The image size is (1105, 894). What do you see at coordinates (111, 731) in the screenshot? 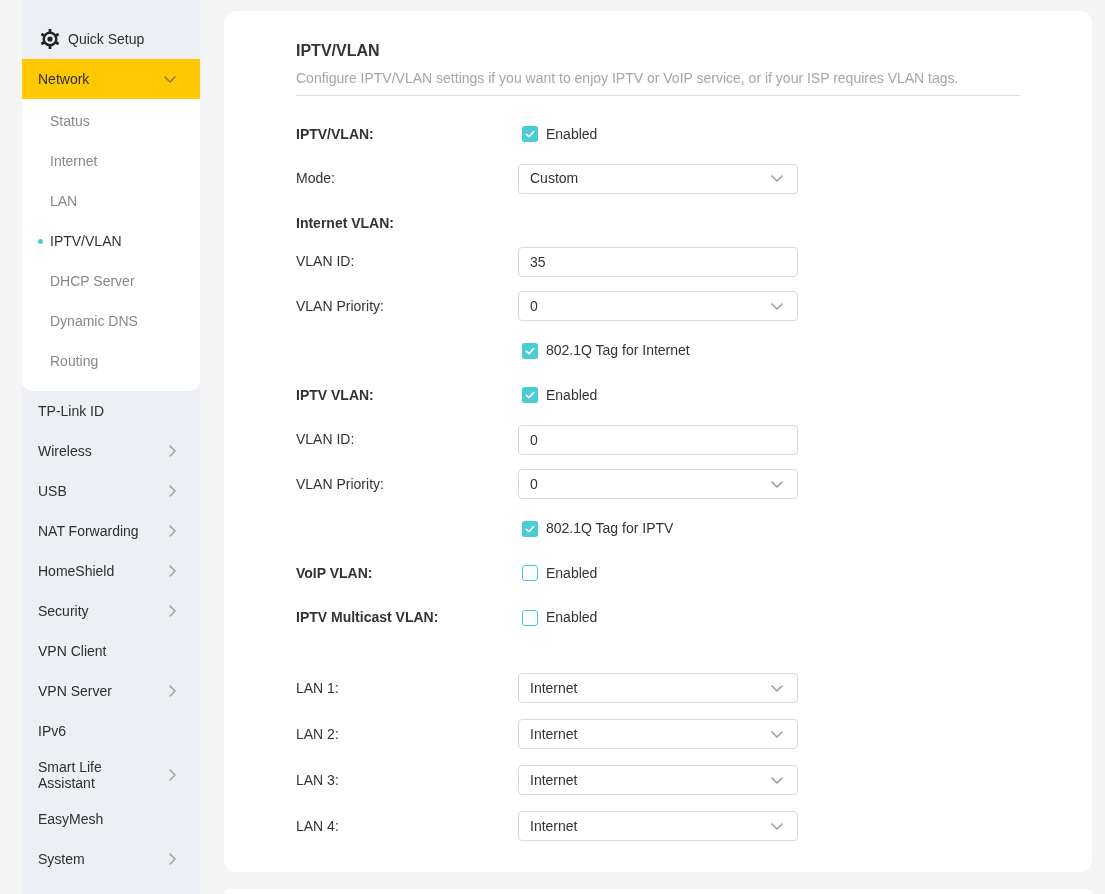
I see `sidebar-item: IPv6` at bounding box center [111, 731].